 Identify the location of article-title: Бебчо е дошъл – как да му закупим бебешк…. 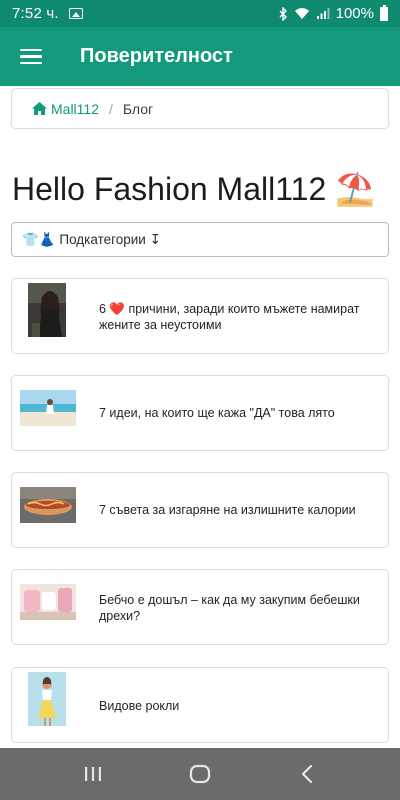
(237, 608).